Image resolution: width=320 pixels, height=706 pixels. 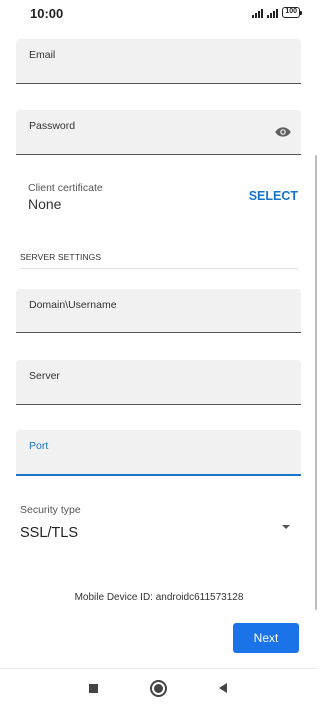 What do you see at coordinates (52, 126) in the screenshot?
I see `password-label: Password` at bounding box center [52, 126].